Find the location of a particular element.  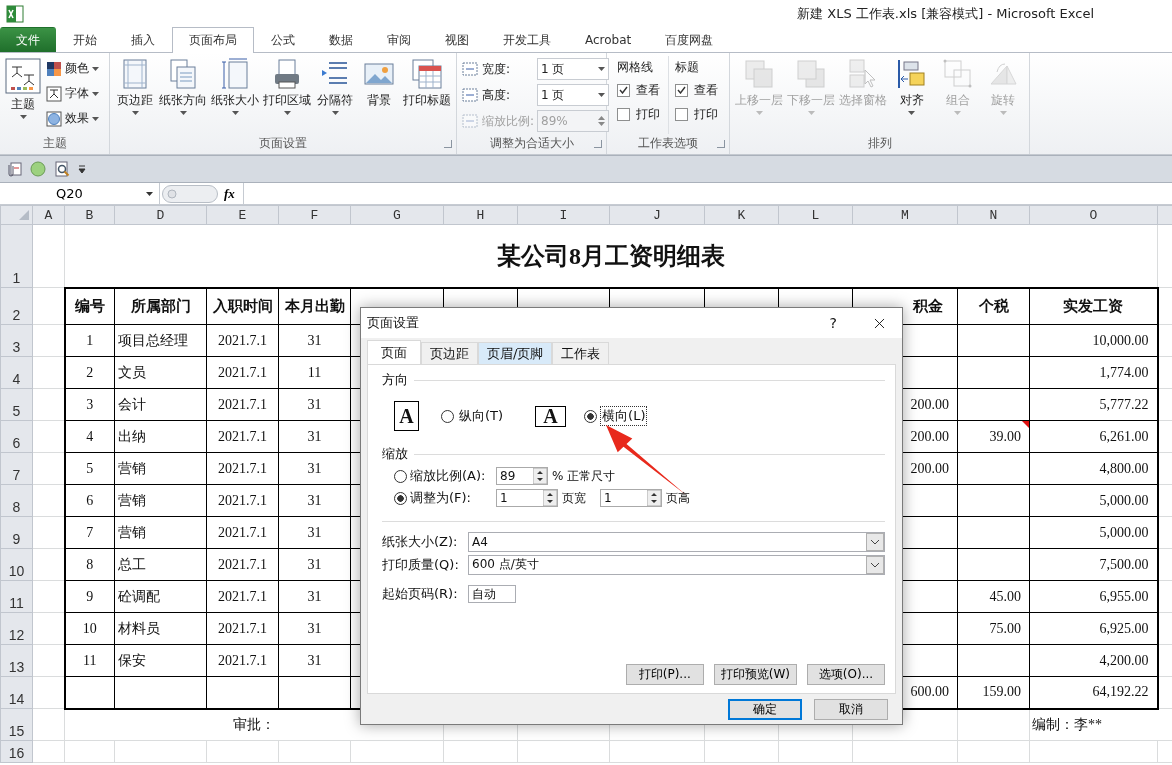

ribbon-tab: 开发工具 is located at coordinates (527, 39).